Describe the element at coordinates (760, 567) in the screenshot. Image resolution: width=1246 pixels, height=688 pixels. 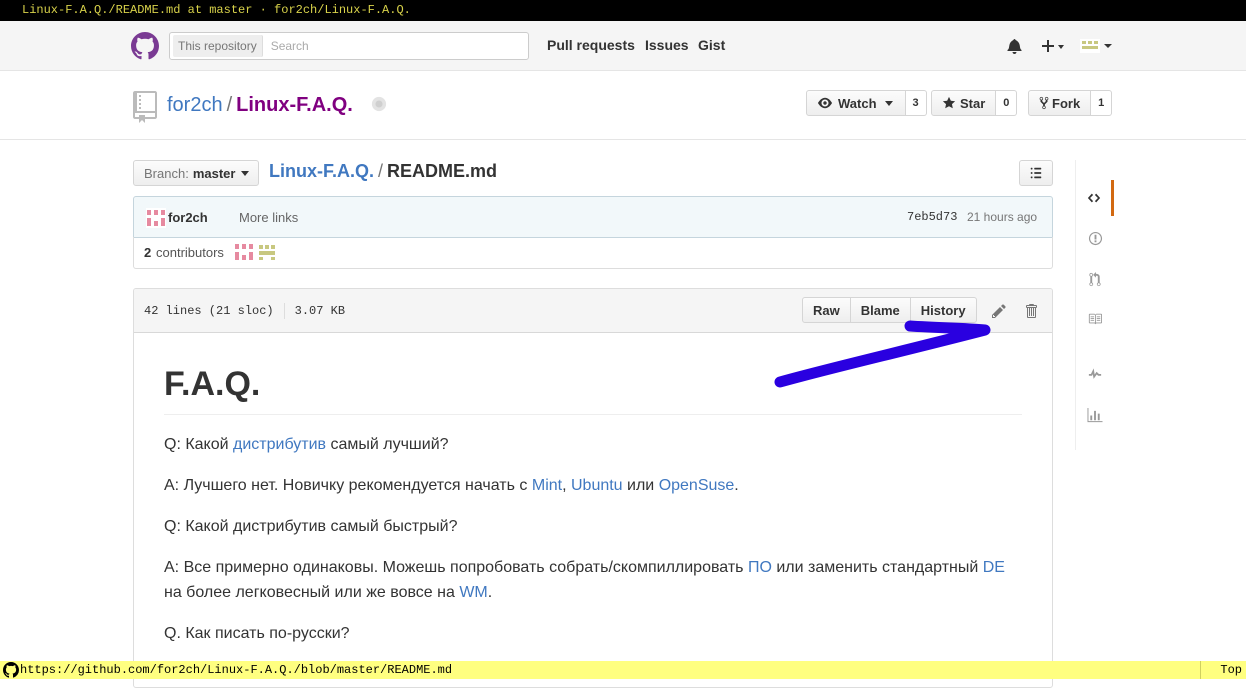
I see `a2-link-po: ПО` at that location.